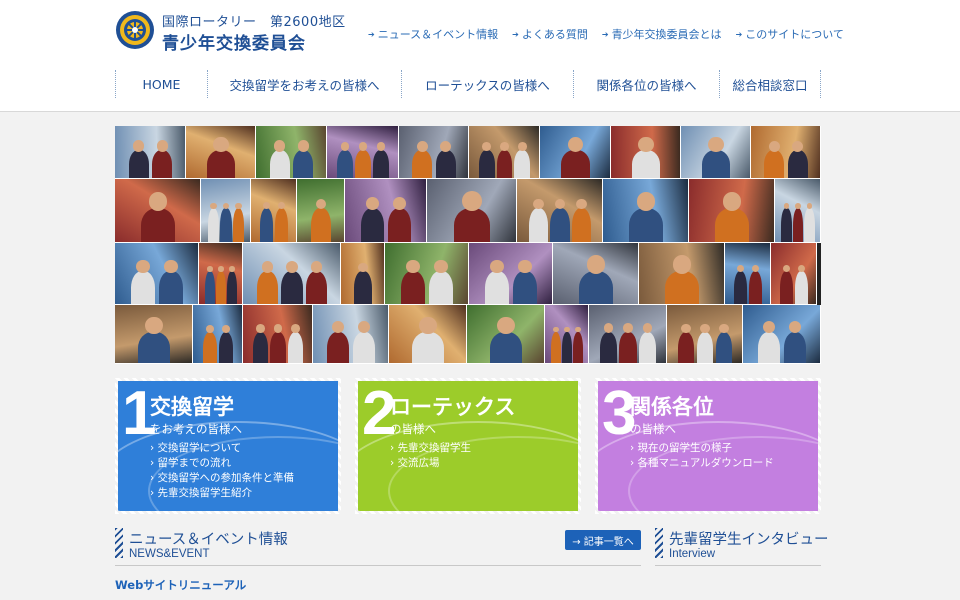 This screenshot has width=960, height=600. I want to click on feature-link: 先輩交換留学生紹介, so click(222, 493).